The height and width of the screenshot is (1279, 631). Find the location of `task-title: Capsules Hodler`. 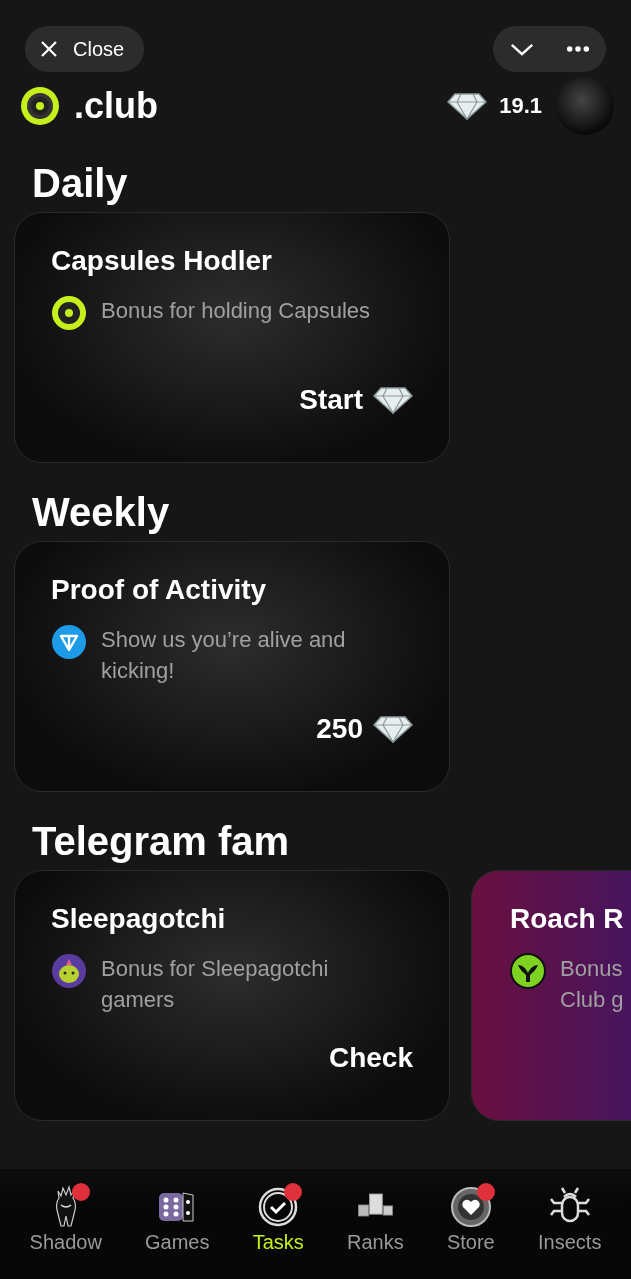

task-title: Capsules Hodler is located at coordinates (162, 261).